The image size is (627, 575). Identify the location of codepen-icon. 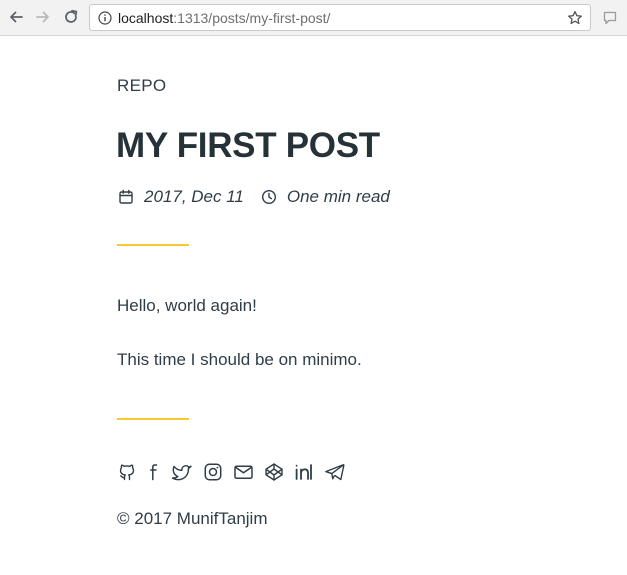
(274, 472).